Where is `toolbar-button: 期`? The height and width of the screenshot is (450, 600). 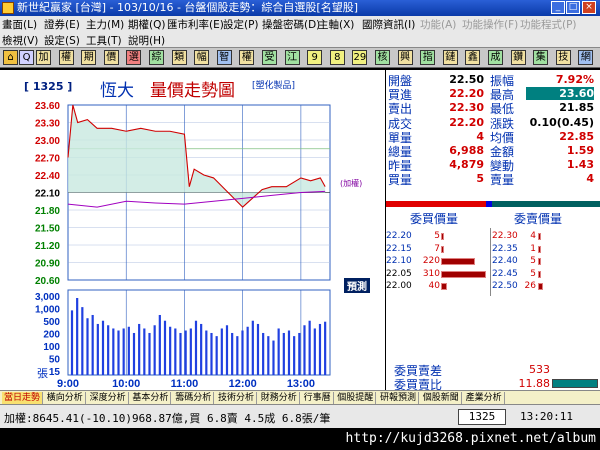 toolbar-button: 期 is located at coordinates (89, 57).